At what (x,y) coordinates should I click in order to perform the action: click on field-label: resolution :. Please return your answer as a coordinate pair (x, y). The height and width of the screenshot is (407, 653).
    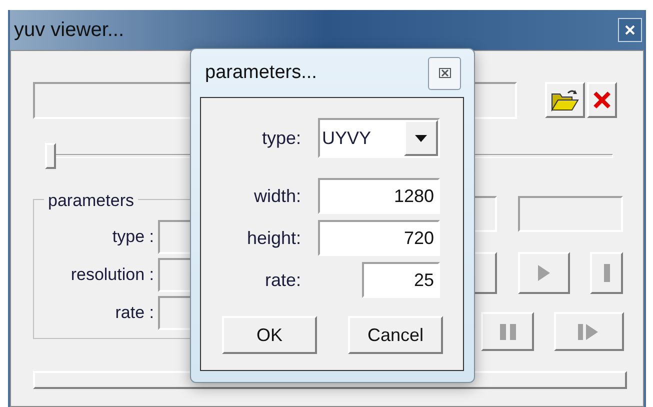
    Looking at the image, I should click on (112, 275).